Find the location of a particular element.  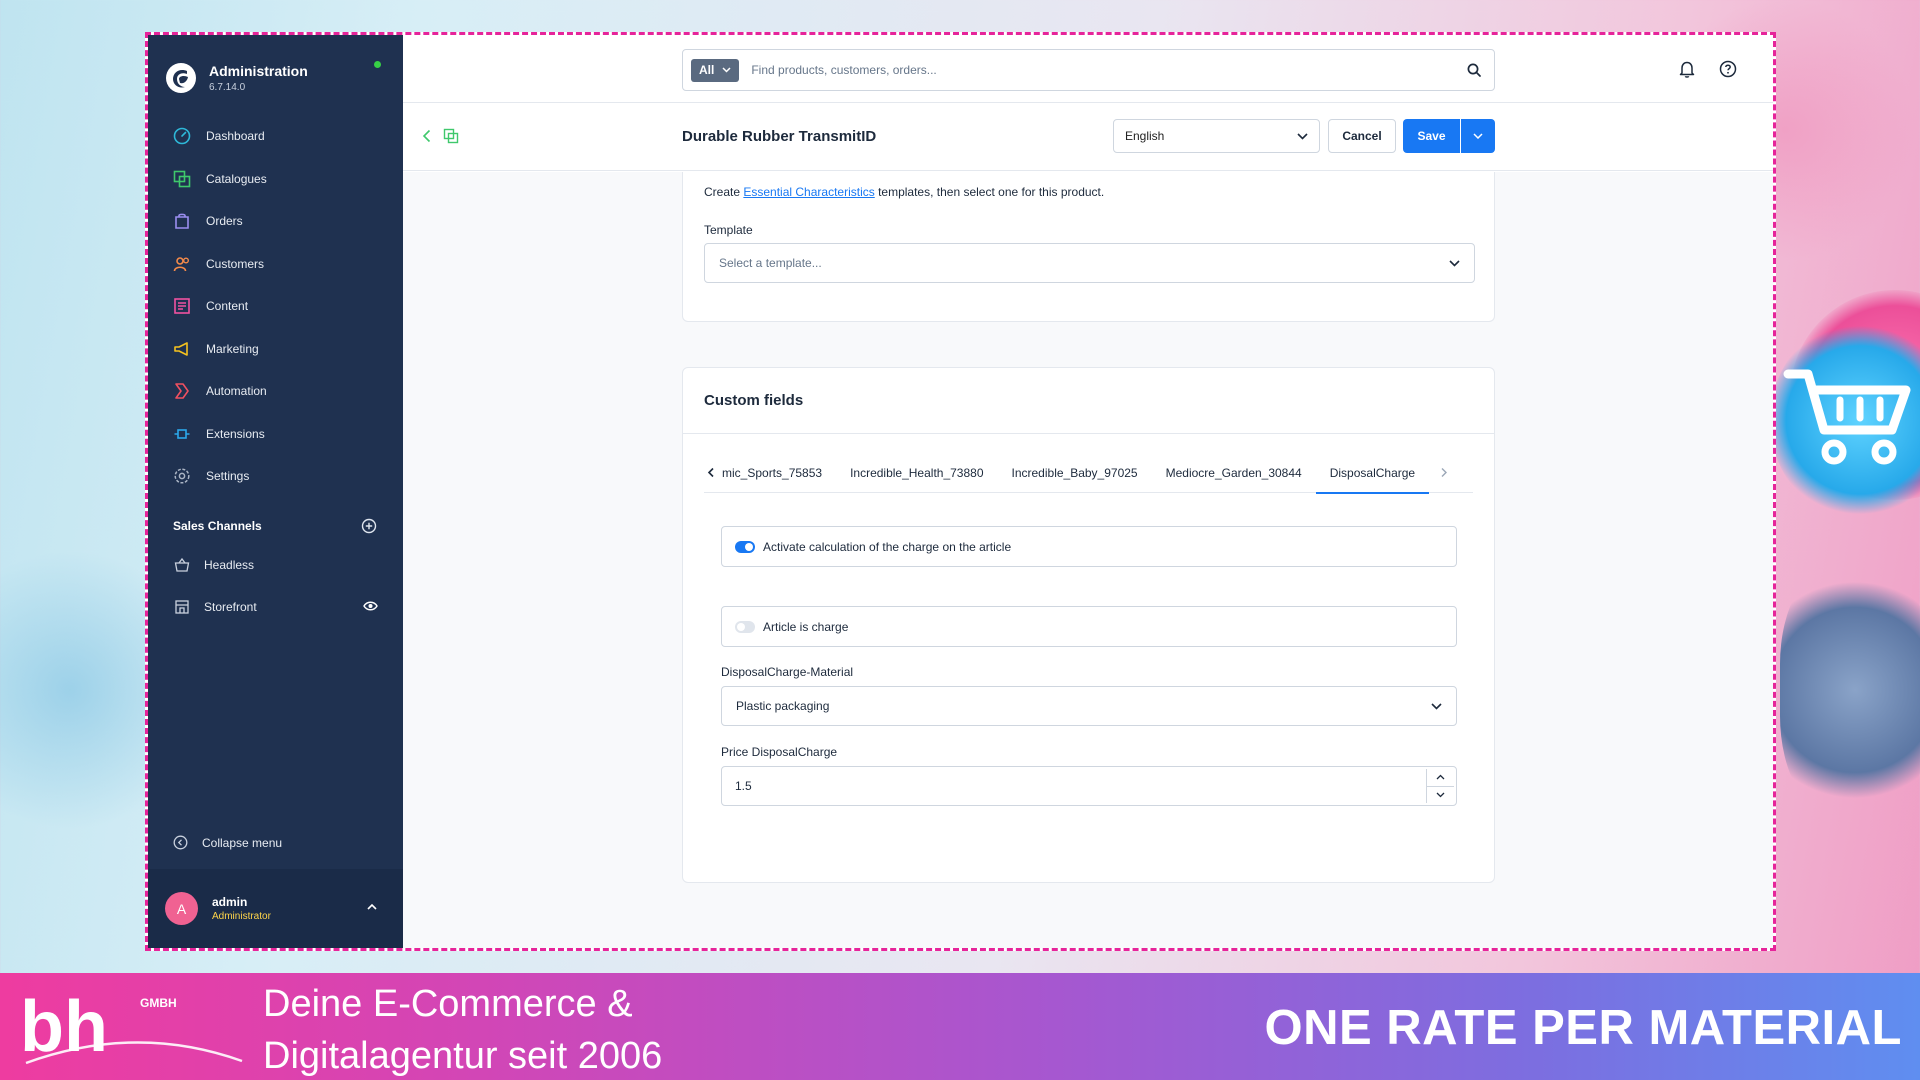

template-label: Template is located at coordinates (728, 230).